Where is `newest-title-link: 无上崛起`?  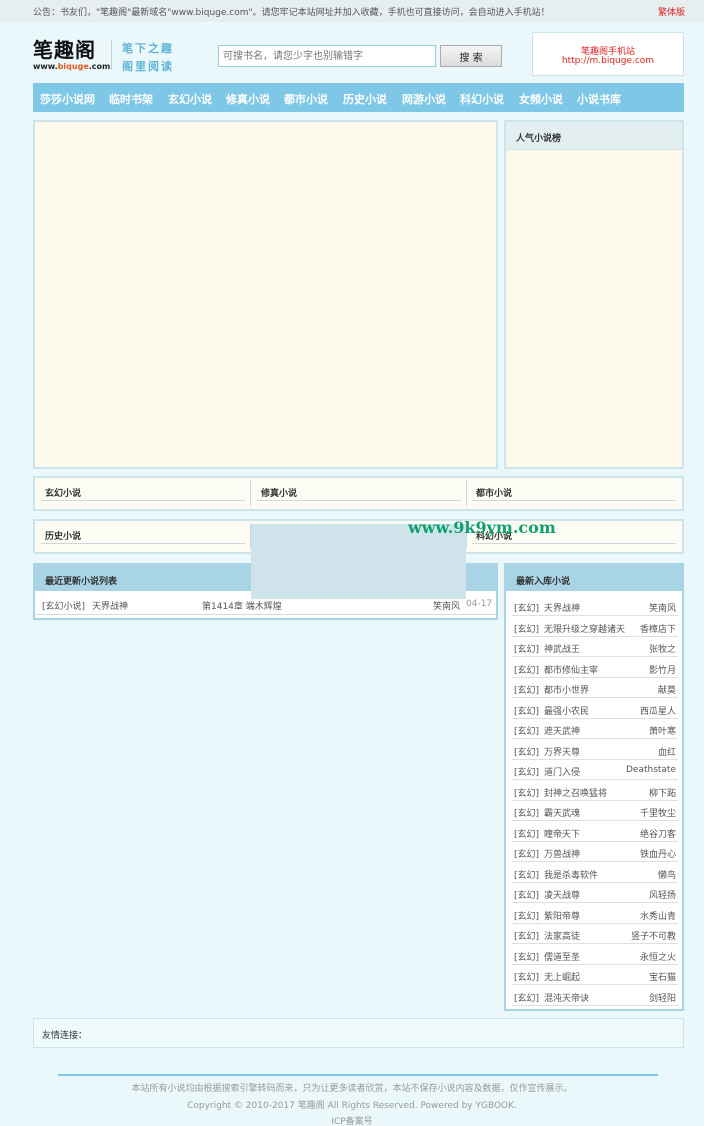 newest-title-link: 无上崛起 is located at coordinates (562, 976).